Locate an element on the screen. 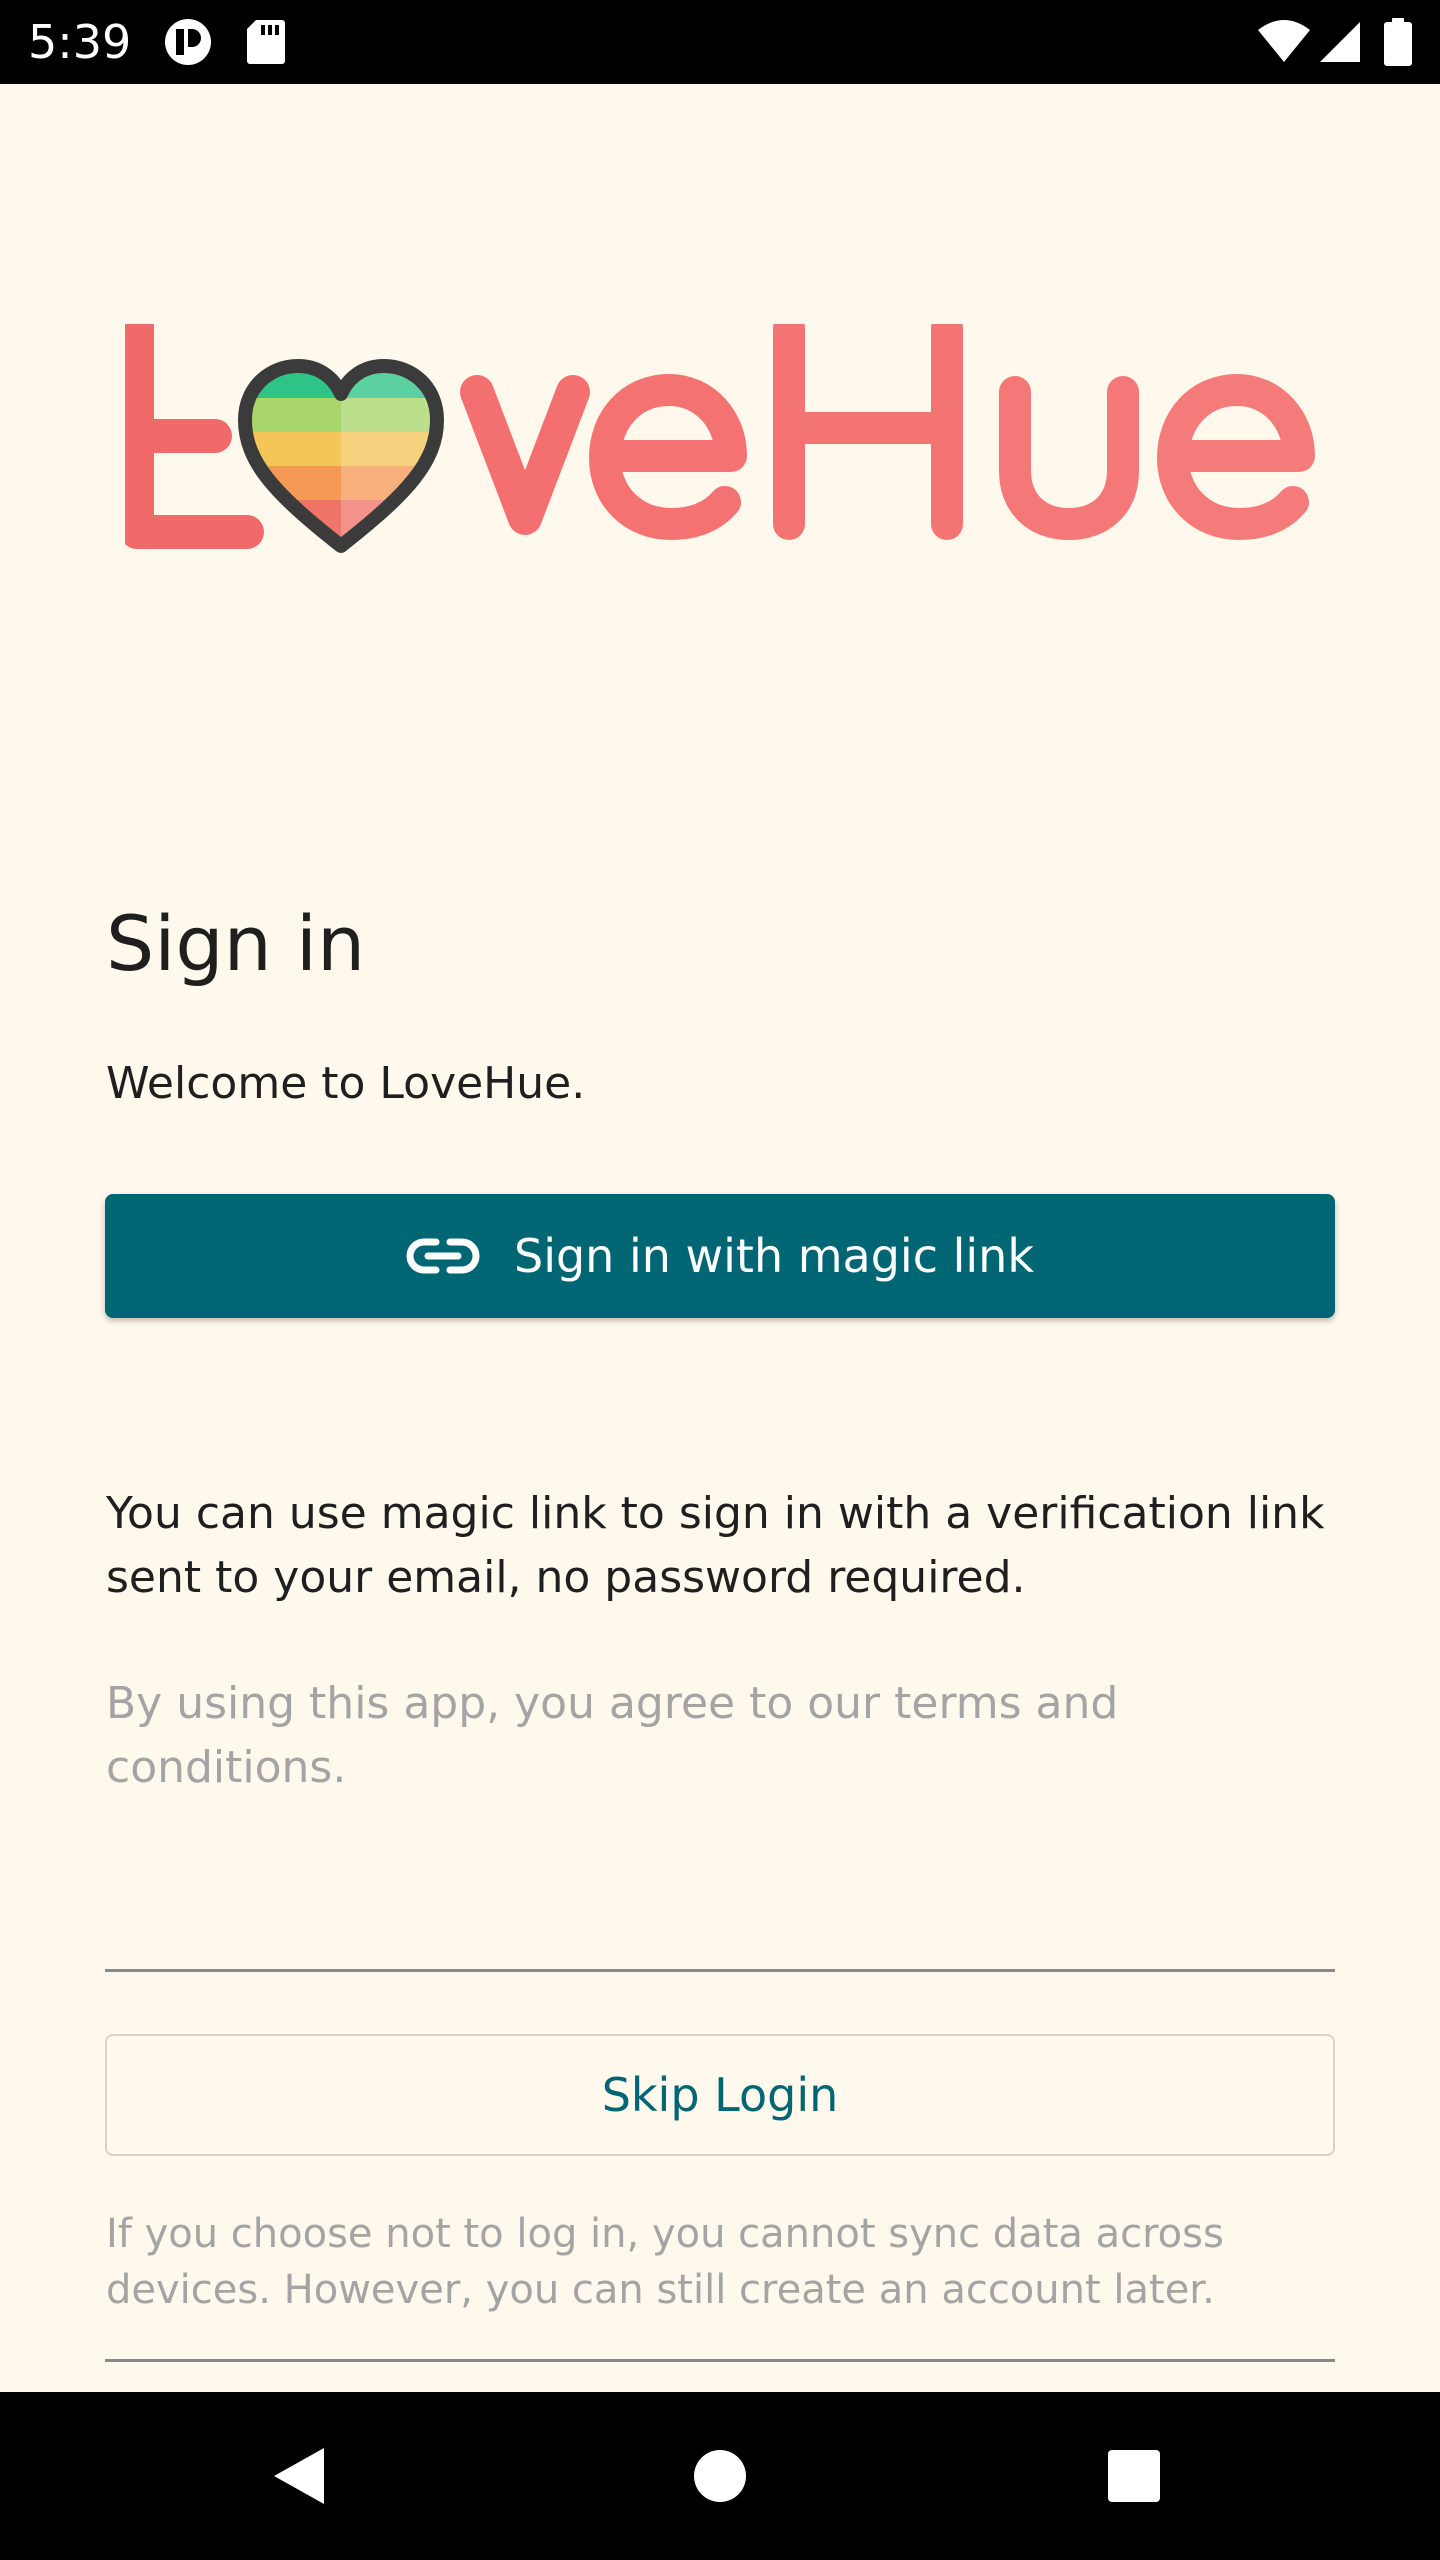 This screenshot has width=1440, height=2560. recents-icon is located at coordinates (1134, 2476).